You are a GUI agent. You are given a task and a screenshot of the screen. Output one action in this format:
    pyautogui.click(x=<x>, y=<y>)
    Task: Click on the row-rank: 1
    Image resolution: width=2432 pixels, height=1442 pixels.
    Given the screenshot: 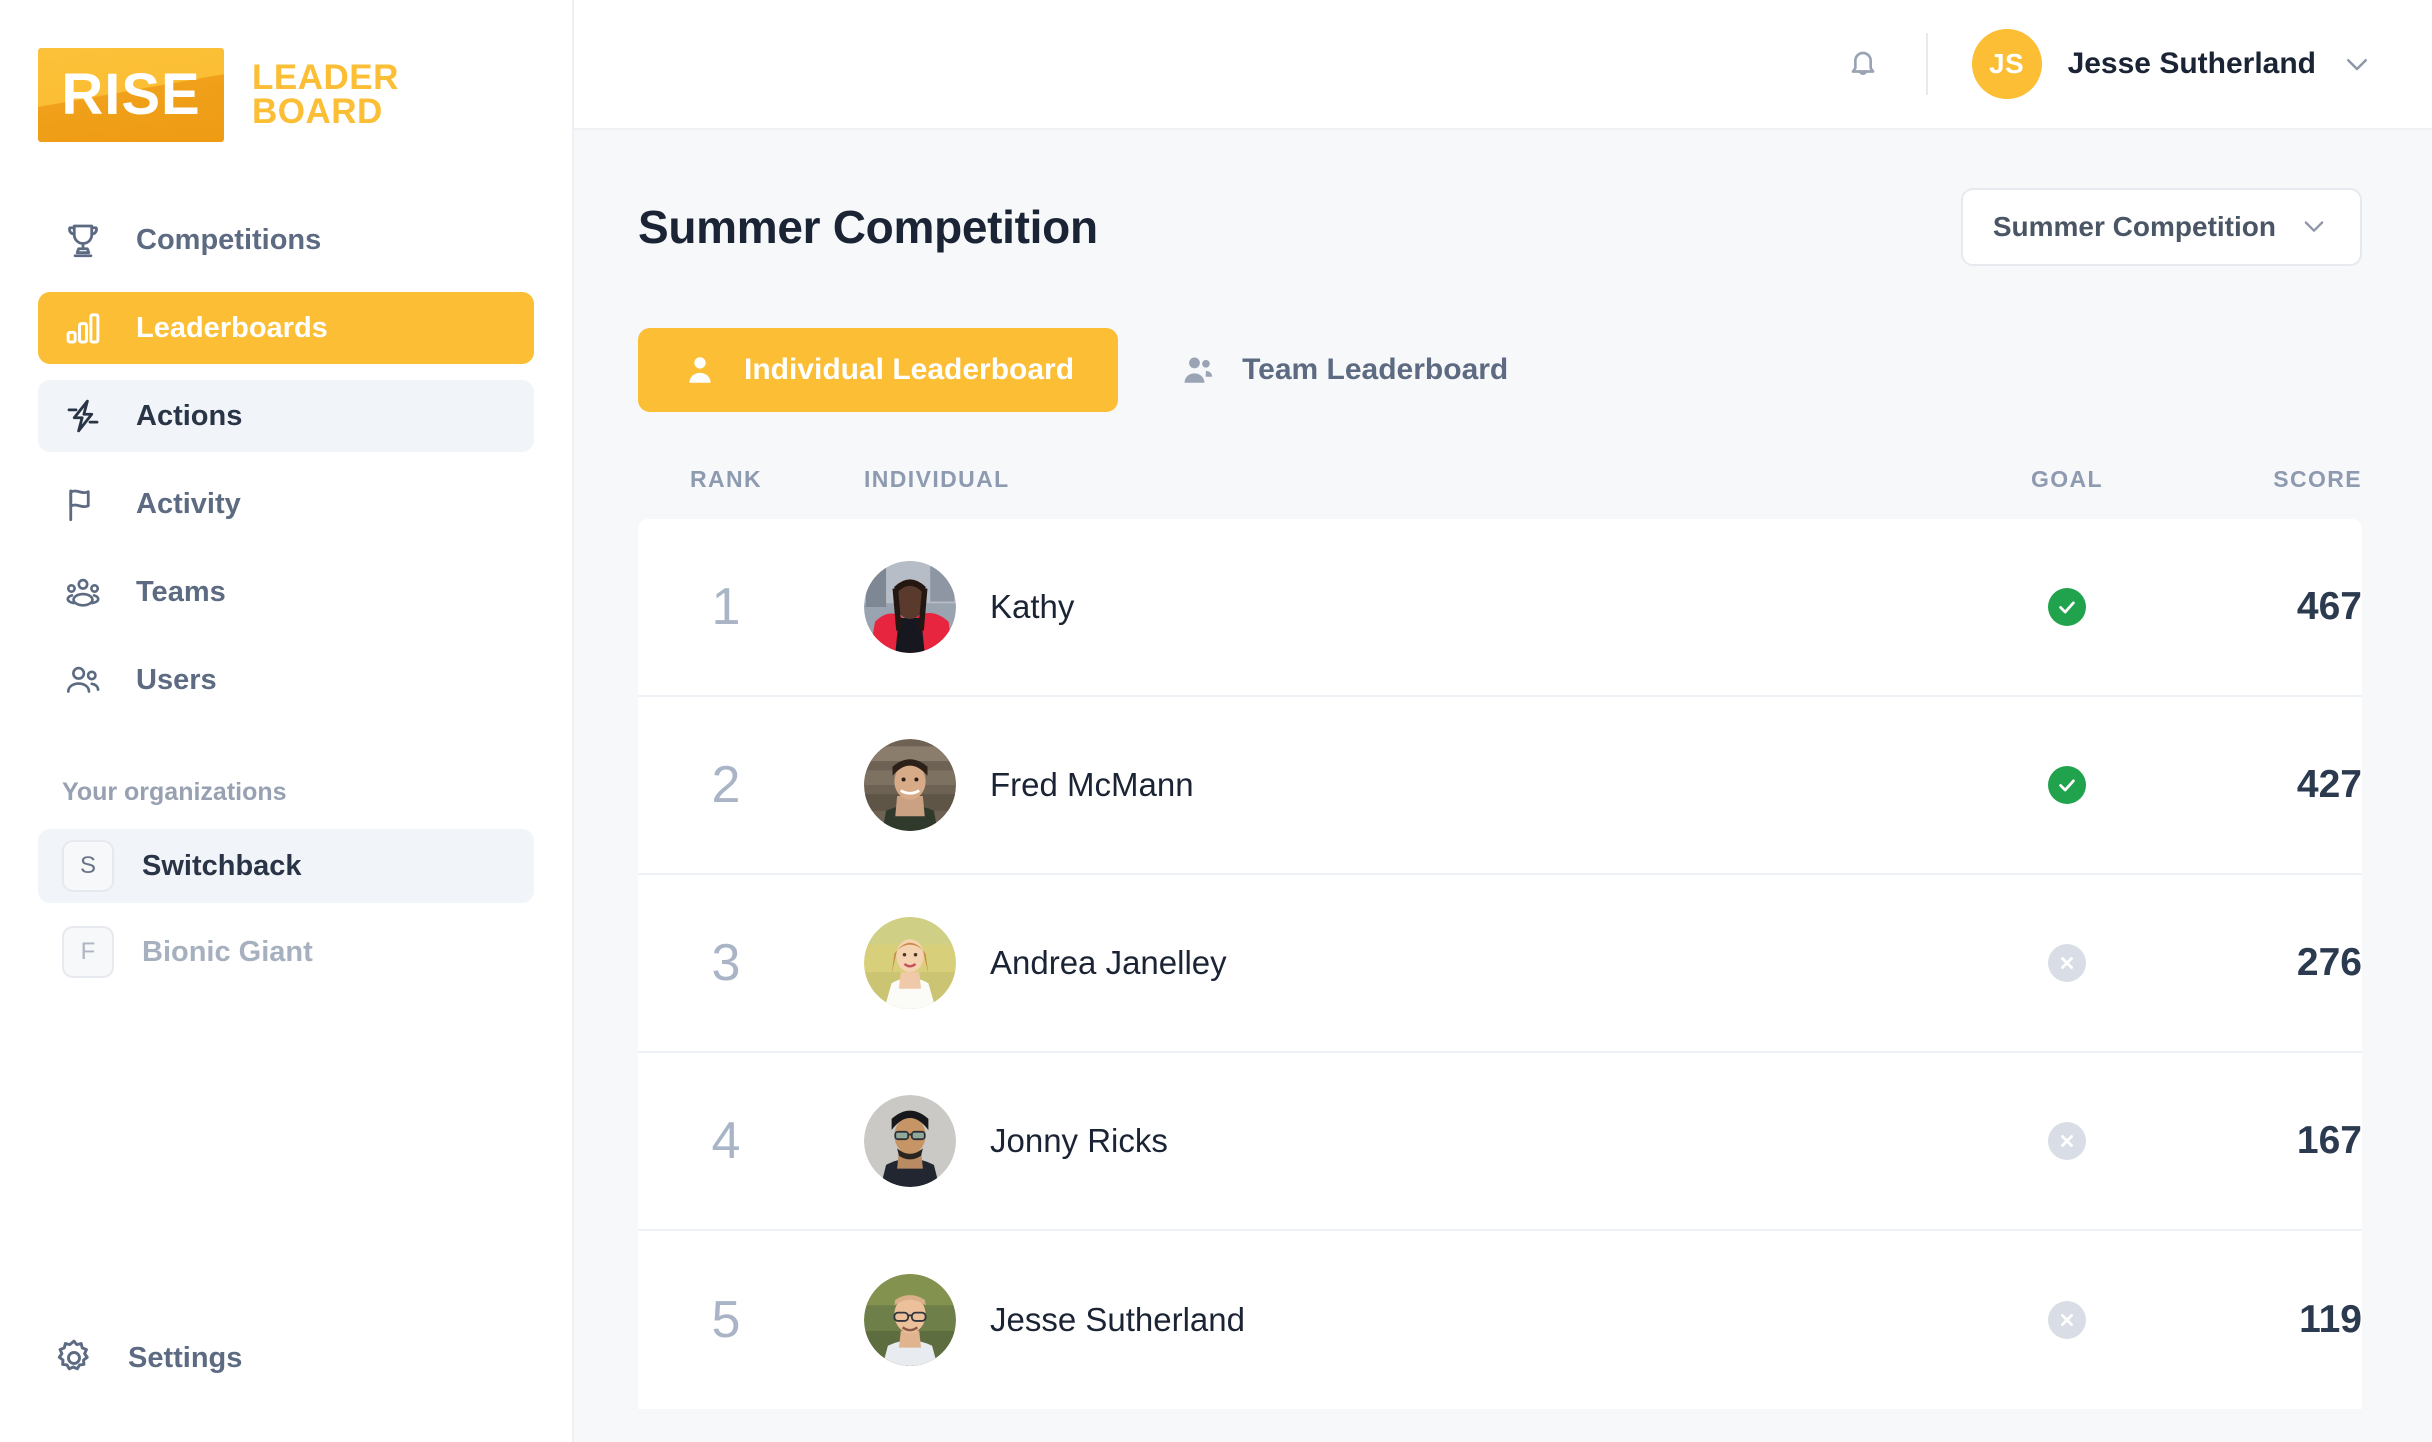 What is the action you would take?
    pyautogui.click(x=726, y=607)
    